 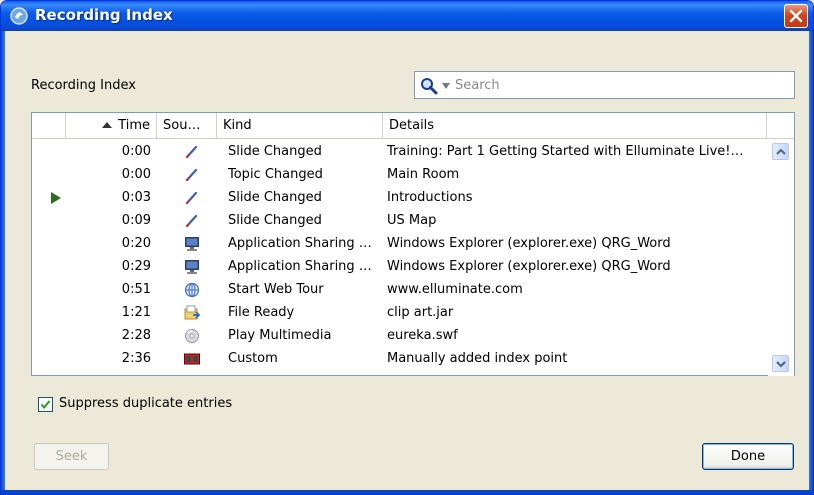 I want to click on scroll-down-button, so click(x=780, y=363).